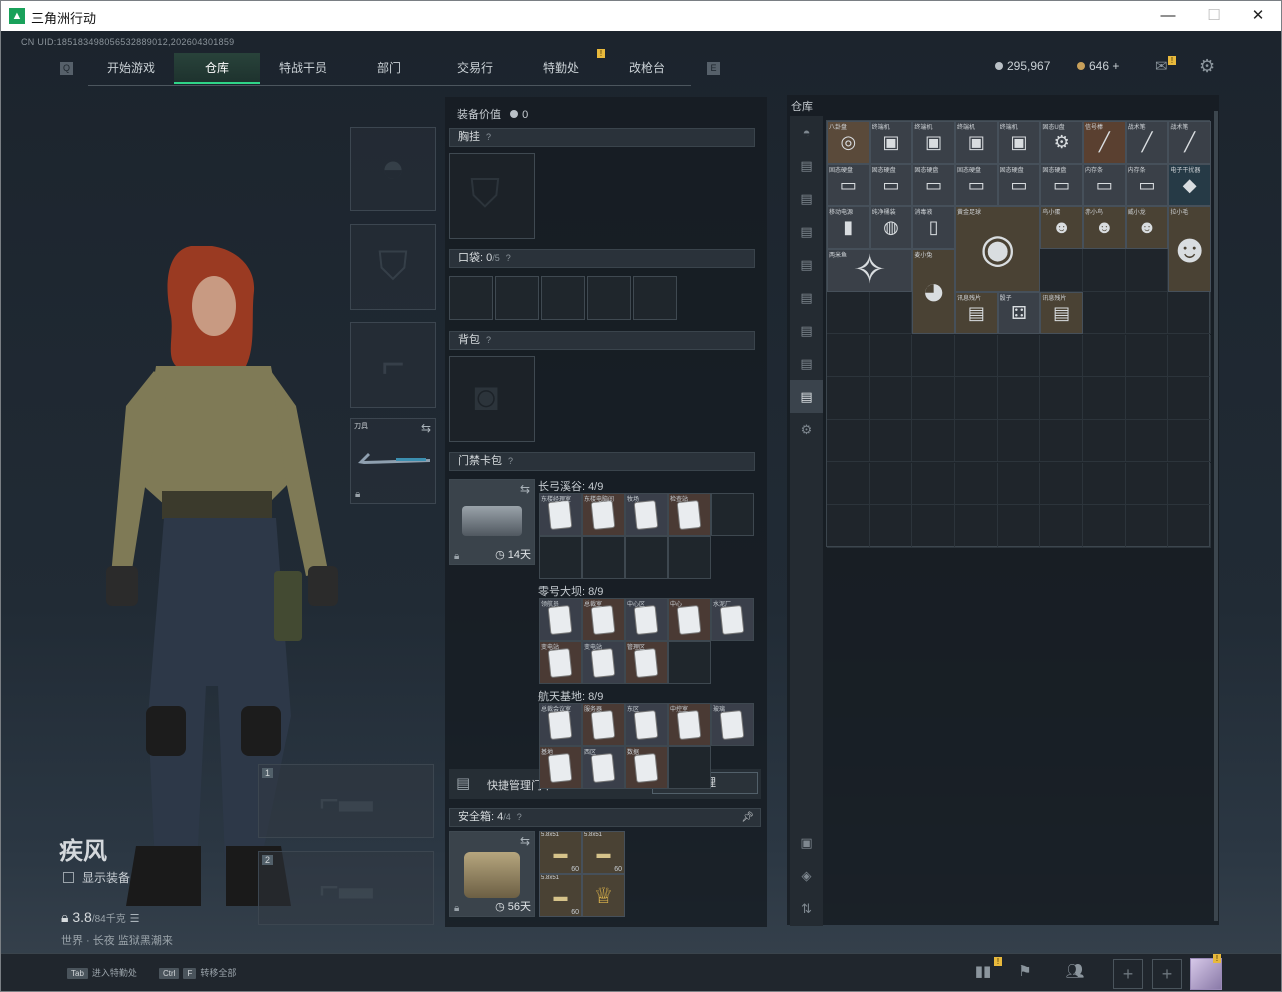 The image size is (1282, 992). I want to click on warehouse-item: ☻ 赤小鸟, so click(1104, 228).